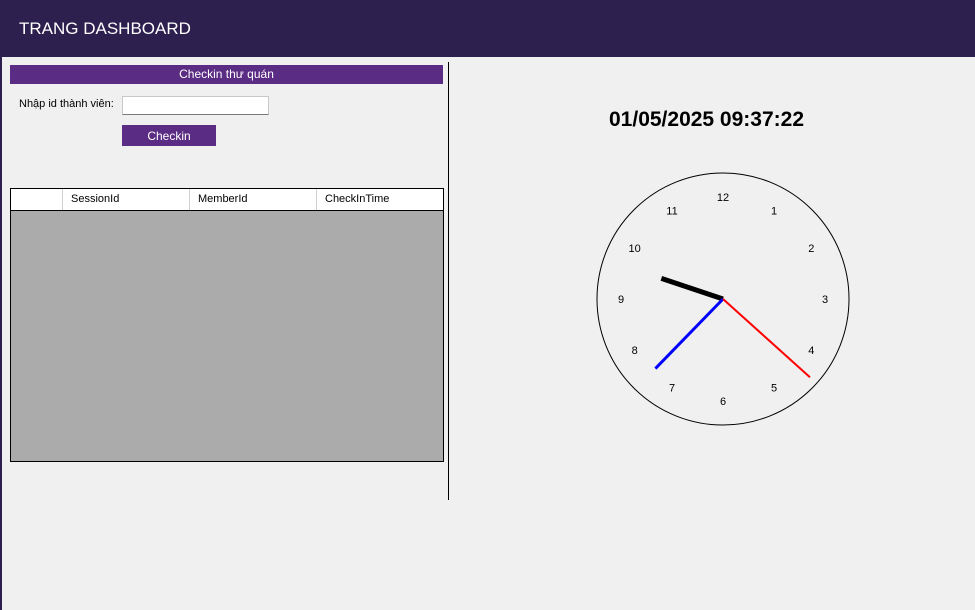 This screenshot has height=610, width=975. I want to click on column-header-sessionid: SessionId, so click(126, 199).